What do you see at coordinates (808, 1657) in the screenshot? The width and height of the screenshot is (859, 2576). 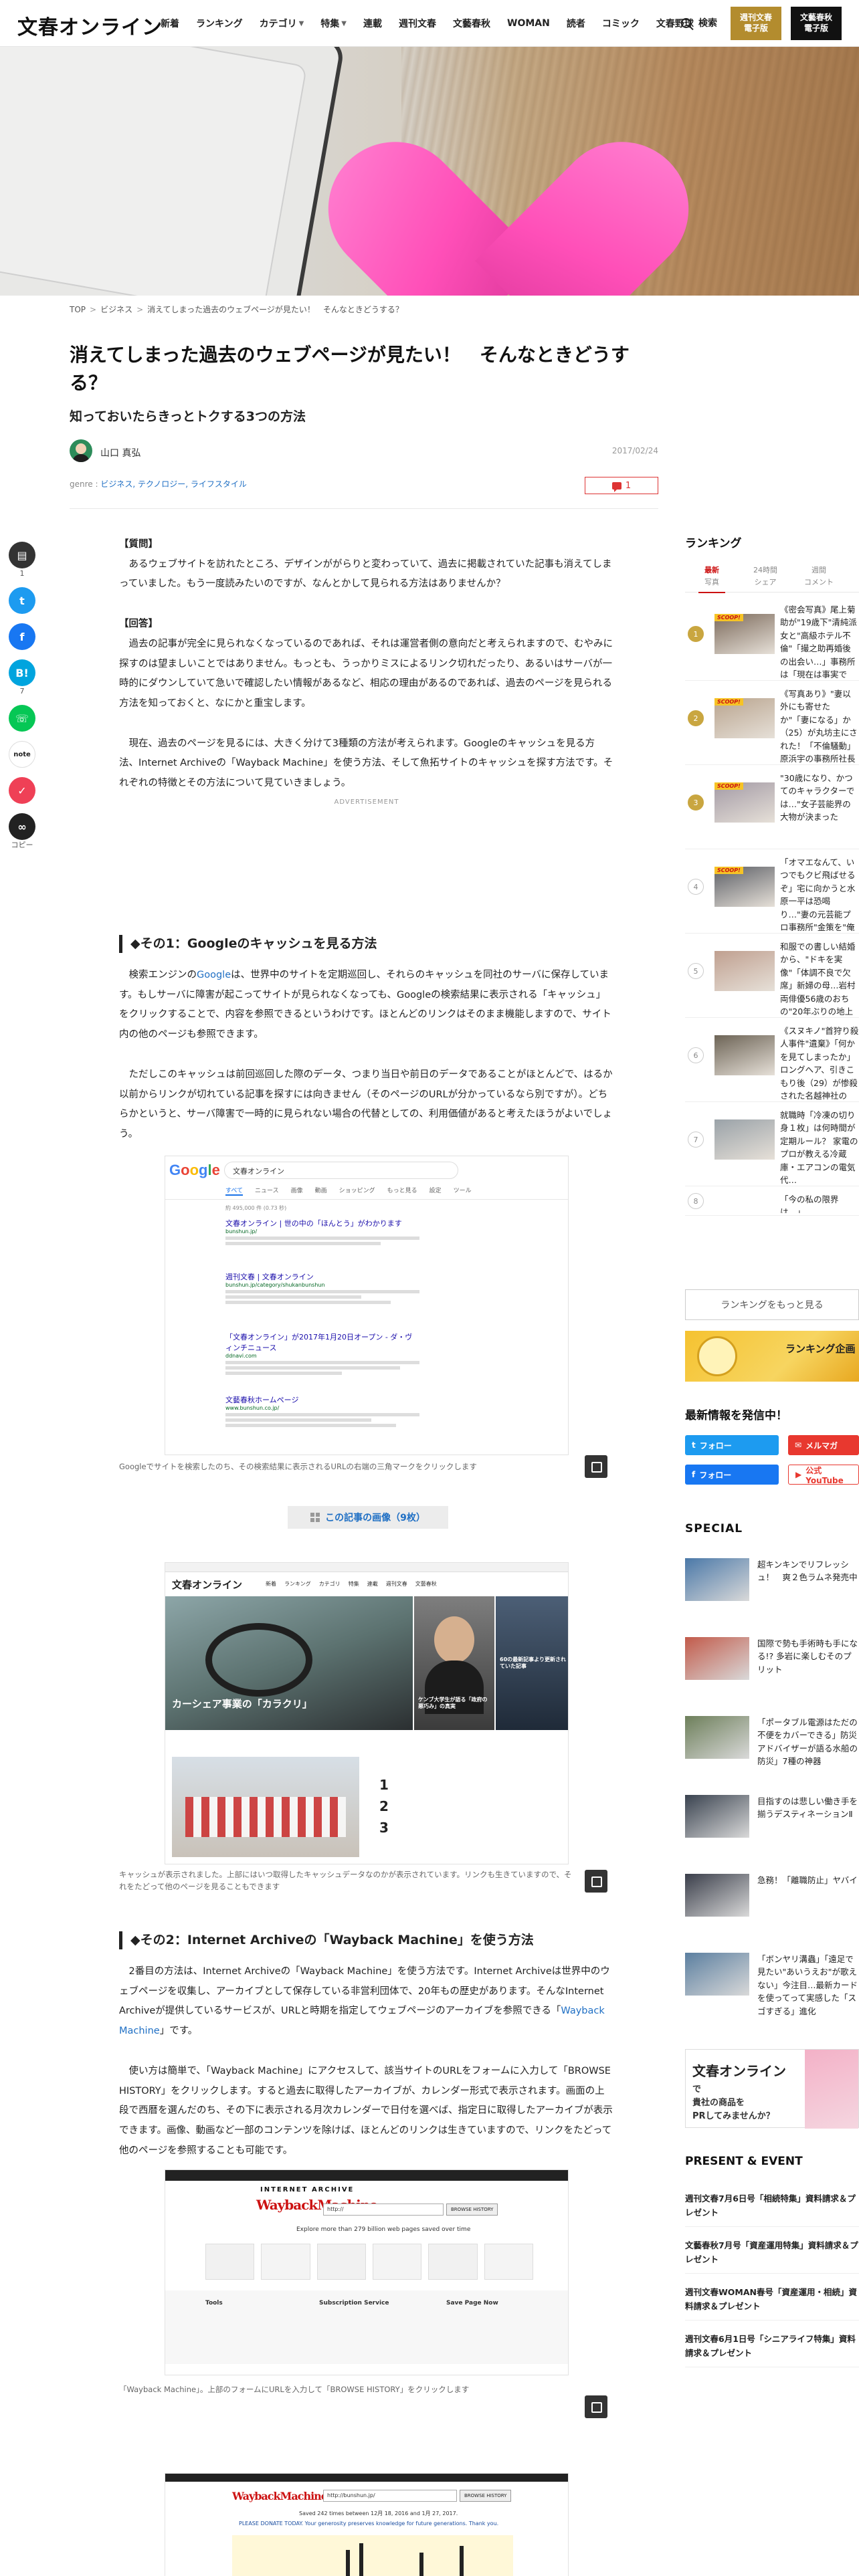 I see `special-title: 国際で勢も手術時も手になる!? 多岩に楽しむそのプリット` at bounding box center [808, 1657].